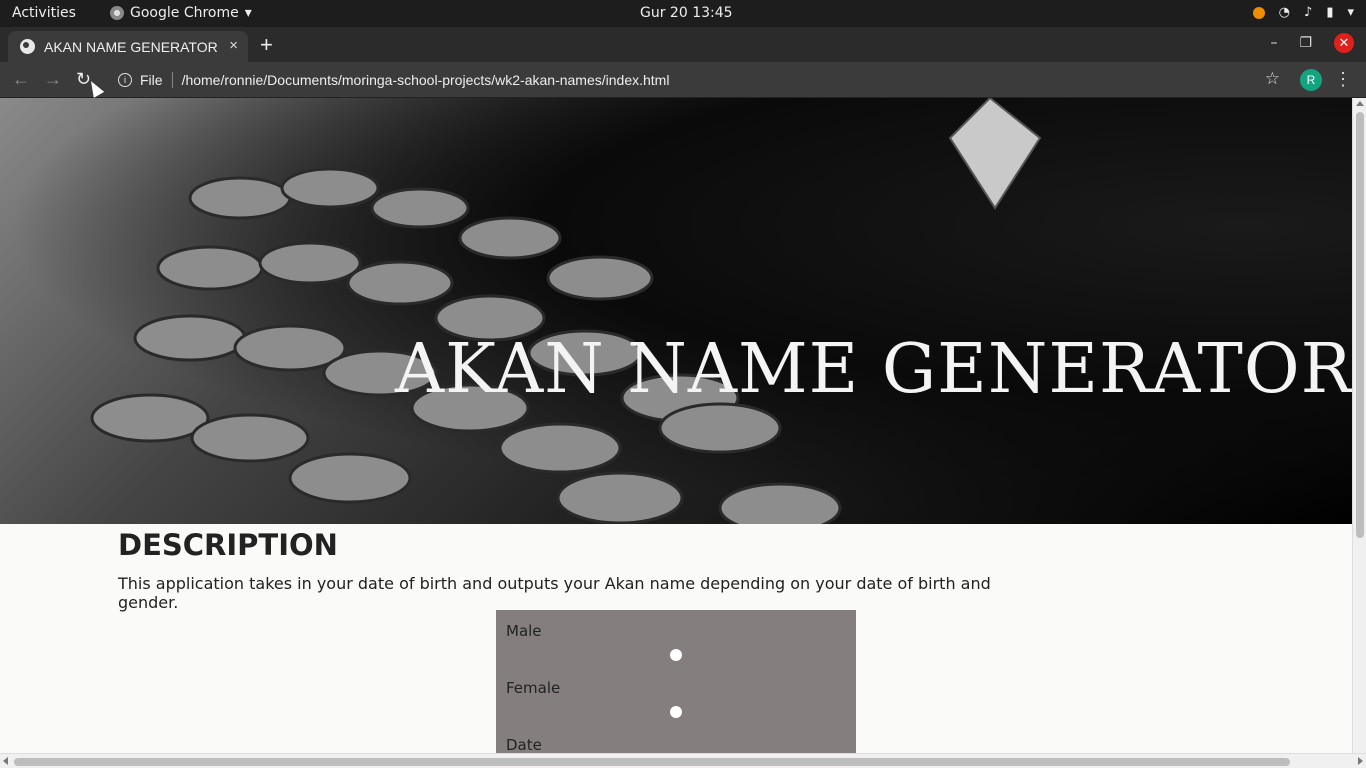 The height and width of the screenshot is (768, 1366). Describe the element at coordinates (533, 688) in the screenshot. I see `female-label: Female` at that location.